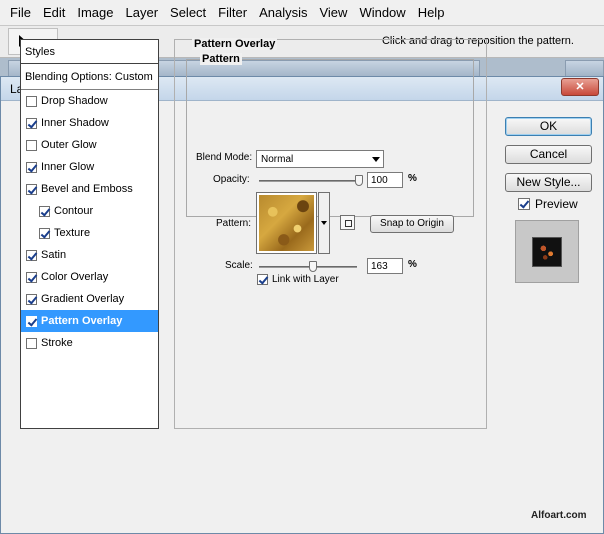 This screenshot has width=604, height=534. What do you see at coordinates (74, 101) in the screenshot?
I see `style-item-label: Drop Shadow` at bounding box center [74, 101].